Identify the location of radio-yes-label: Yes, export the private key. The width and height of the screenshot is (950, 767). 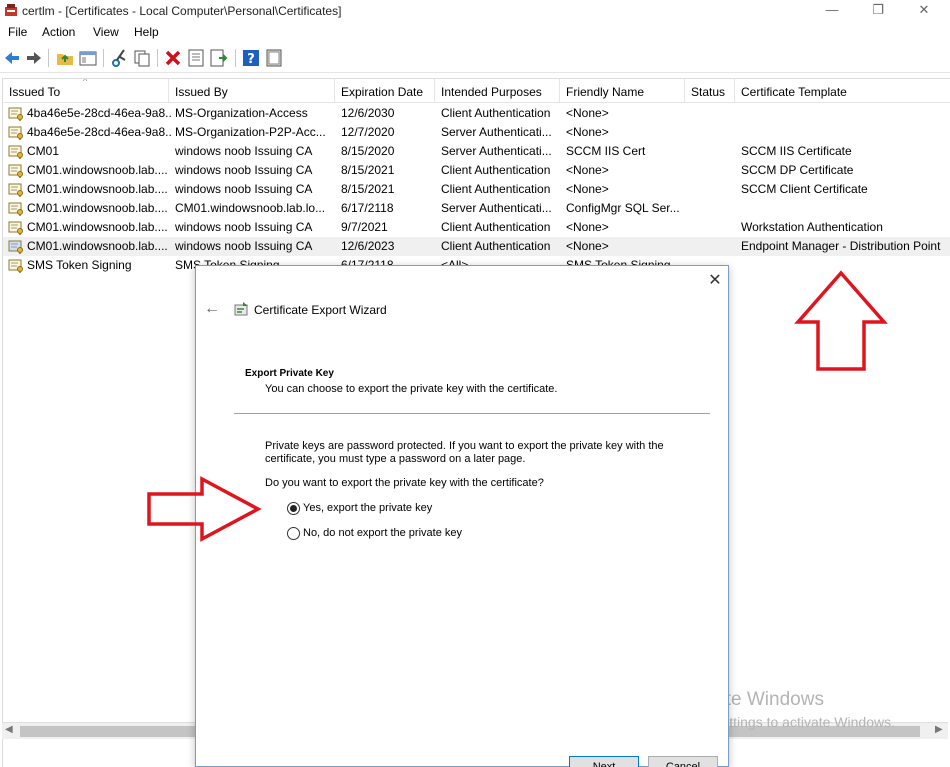
(367, 508).